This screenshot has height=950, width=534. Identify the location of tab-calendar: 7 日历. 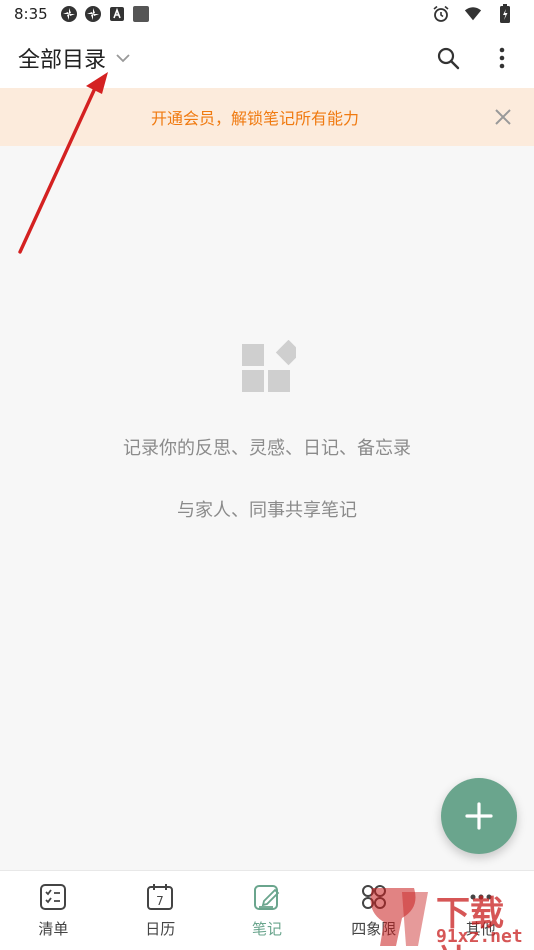
(160, 910).